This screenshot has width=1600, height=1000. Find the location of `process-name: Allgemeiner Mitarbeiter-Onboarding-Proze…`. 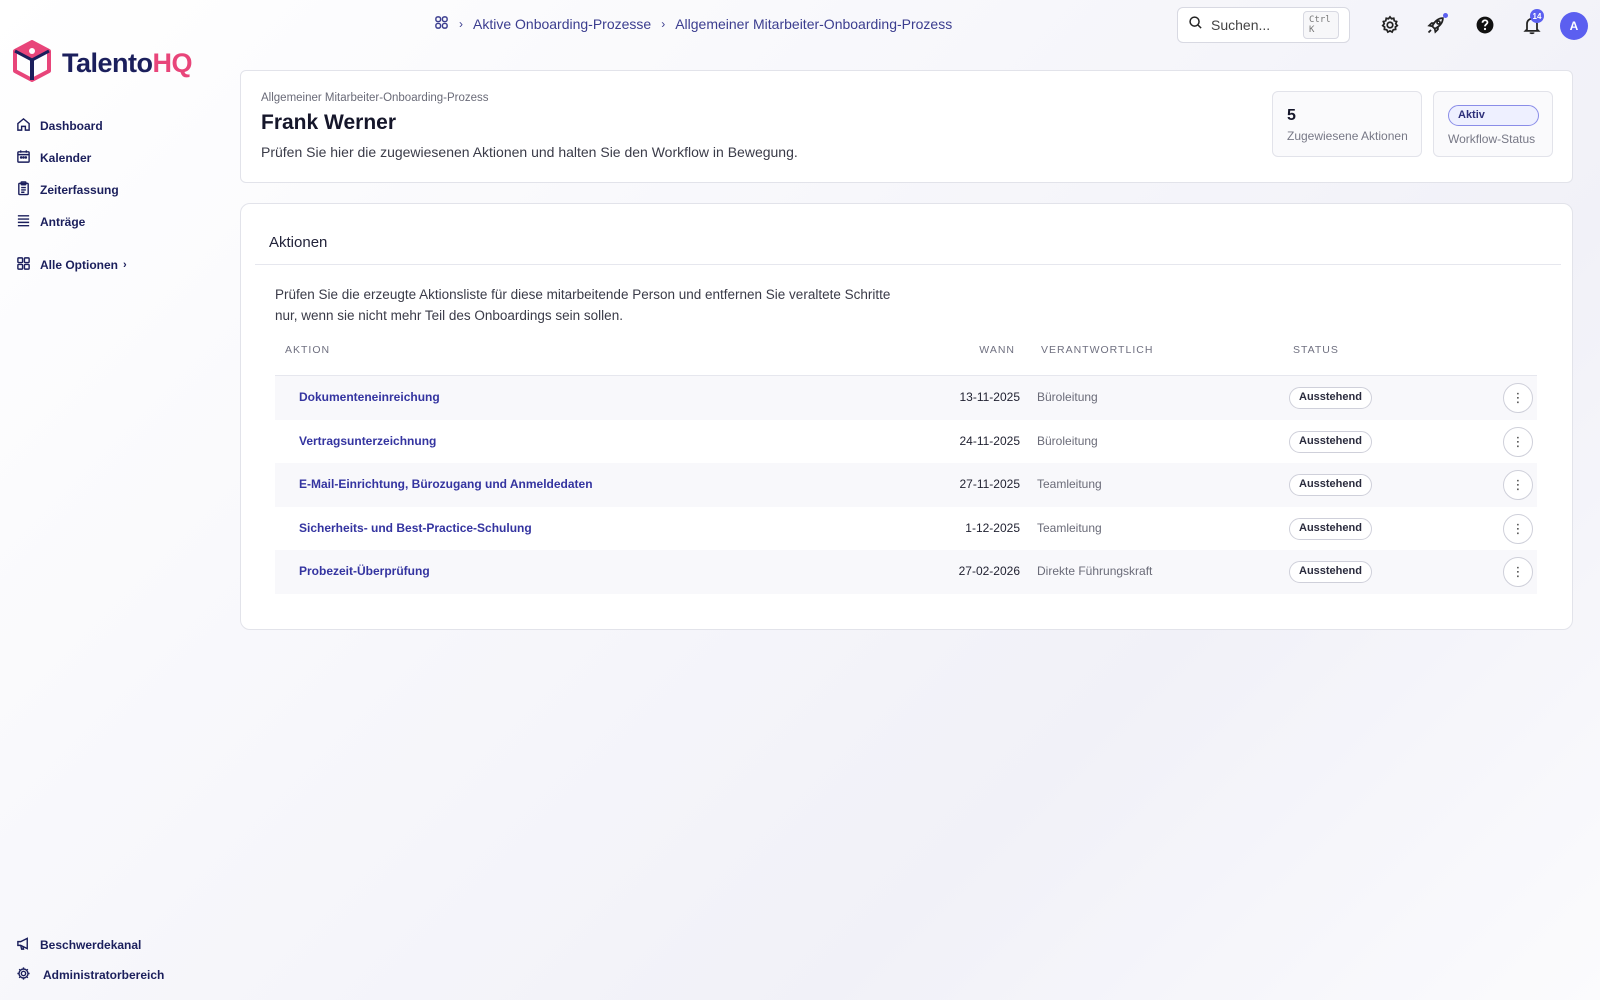

process-name: Allgemeiner Mitarbeiter-Onboarding-Proze… is located at coordinates (375, 98).